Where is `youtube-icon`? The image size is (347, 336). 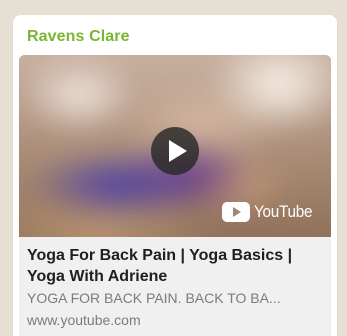
youtube-icon is located at coordinates (236, 212).